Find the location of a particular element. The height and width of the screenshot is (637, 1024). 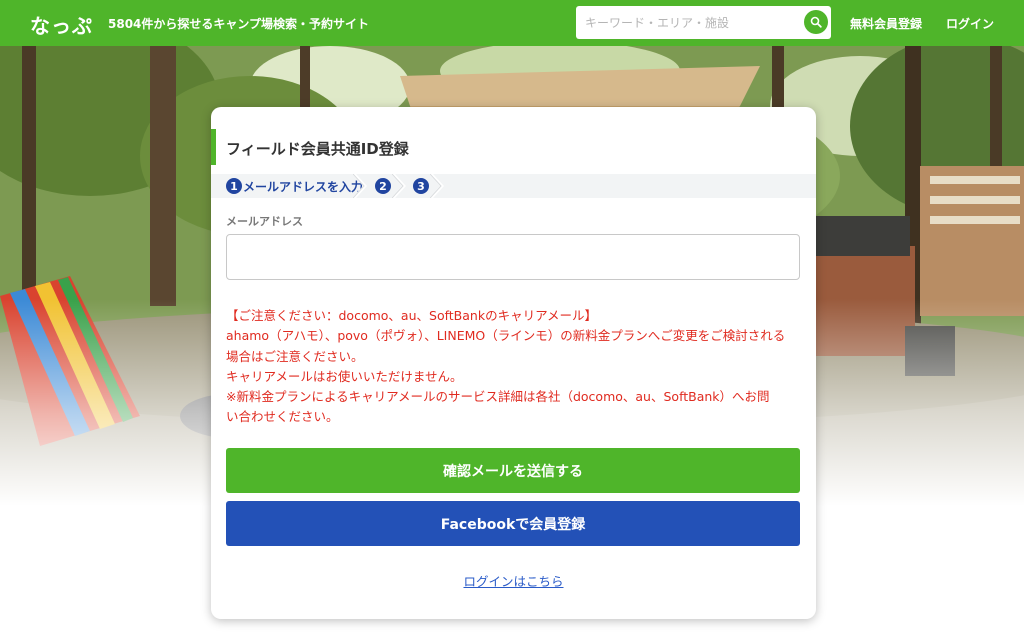

search-button is located at coordinates (816, 22).